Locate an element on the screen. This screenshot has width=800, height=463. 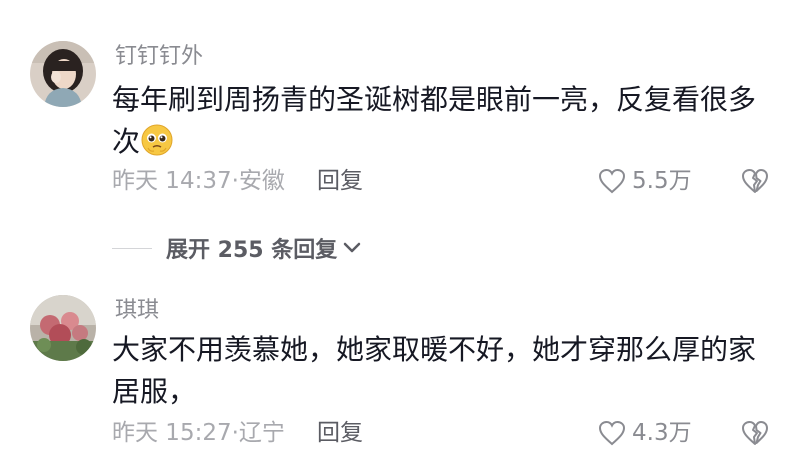
comment-text-line1: 每年刷到周扬青的圣诞树都是眼前一亮，反复看很多 is located at coordinates (434, 99).